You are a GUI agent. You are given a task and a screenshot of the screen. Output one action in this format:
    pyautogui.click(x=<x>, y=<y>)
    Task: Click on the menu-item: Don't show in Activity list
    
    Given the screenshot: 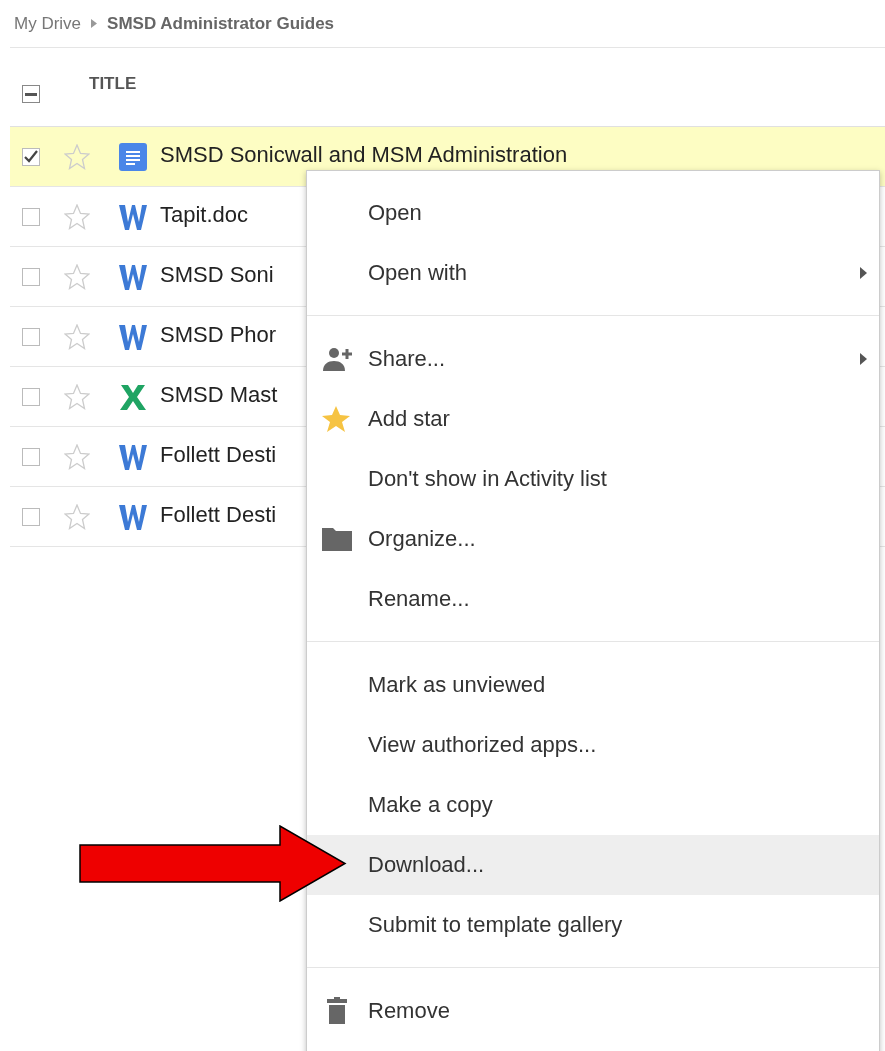 What is the action you would take?
    pyautogui.click(x=593, y=479)
    